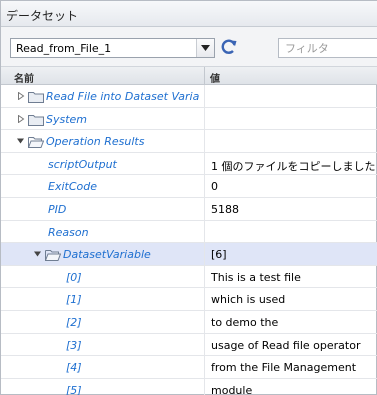 The image size is (377, 395). What do you see at coordinates (24, 77) in the screenshot?
I see `column-header-name: 名前` at bounding box center [24, 77].